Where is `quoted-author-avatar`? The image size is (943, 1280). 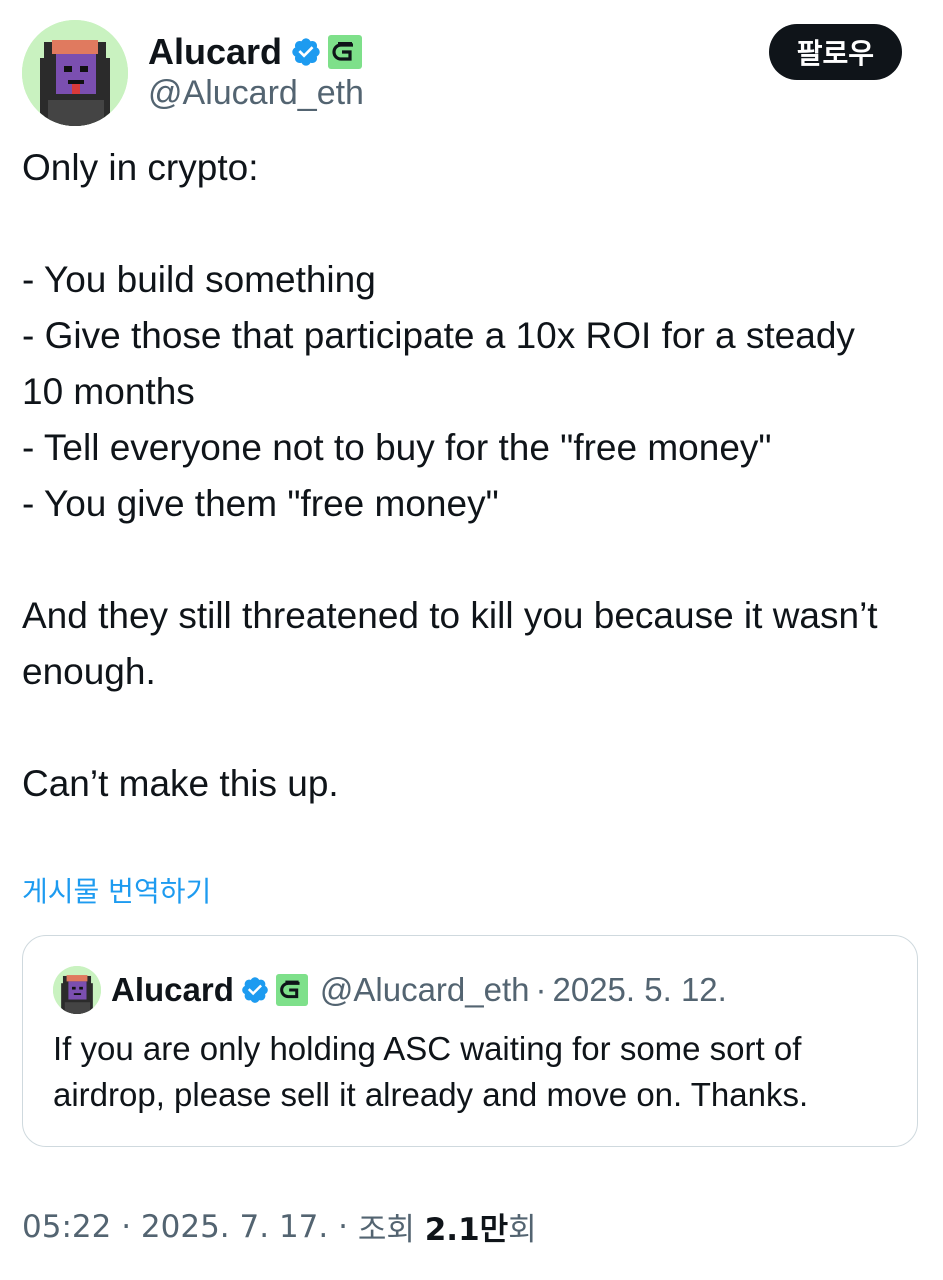 quoted-author-avatar is located at coordinates (77, 990).